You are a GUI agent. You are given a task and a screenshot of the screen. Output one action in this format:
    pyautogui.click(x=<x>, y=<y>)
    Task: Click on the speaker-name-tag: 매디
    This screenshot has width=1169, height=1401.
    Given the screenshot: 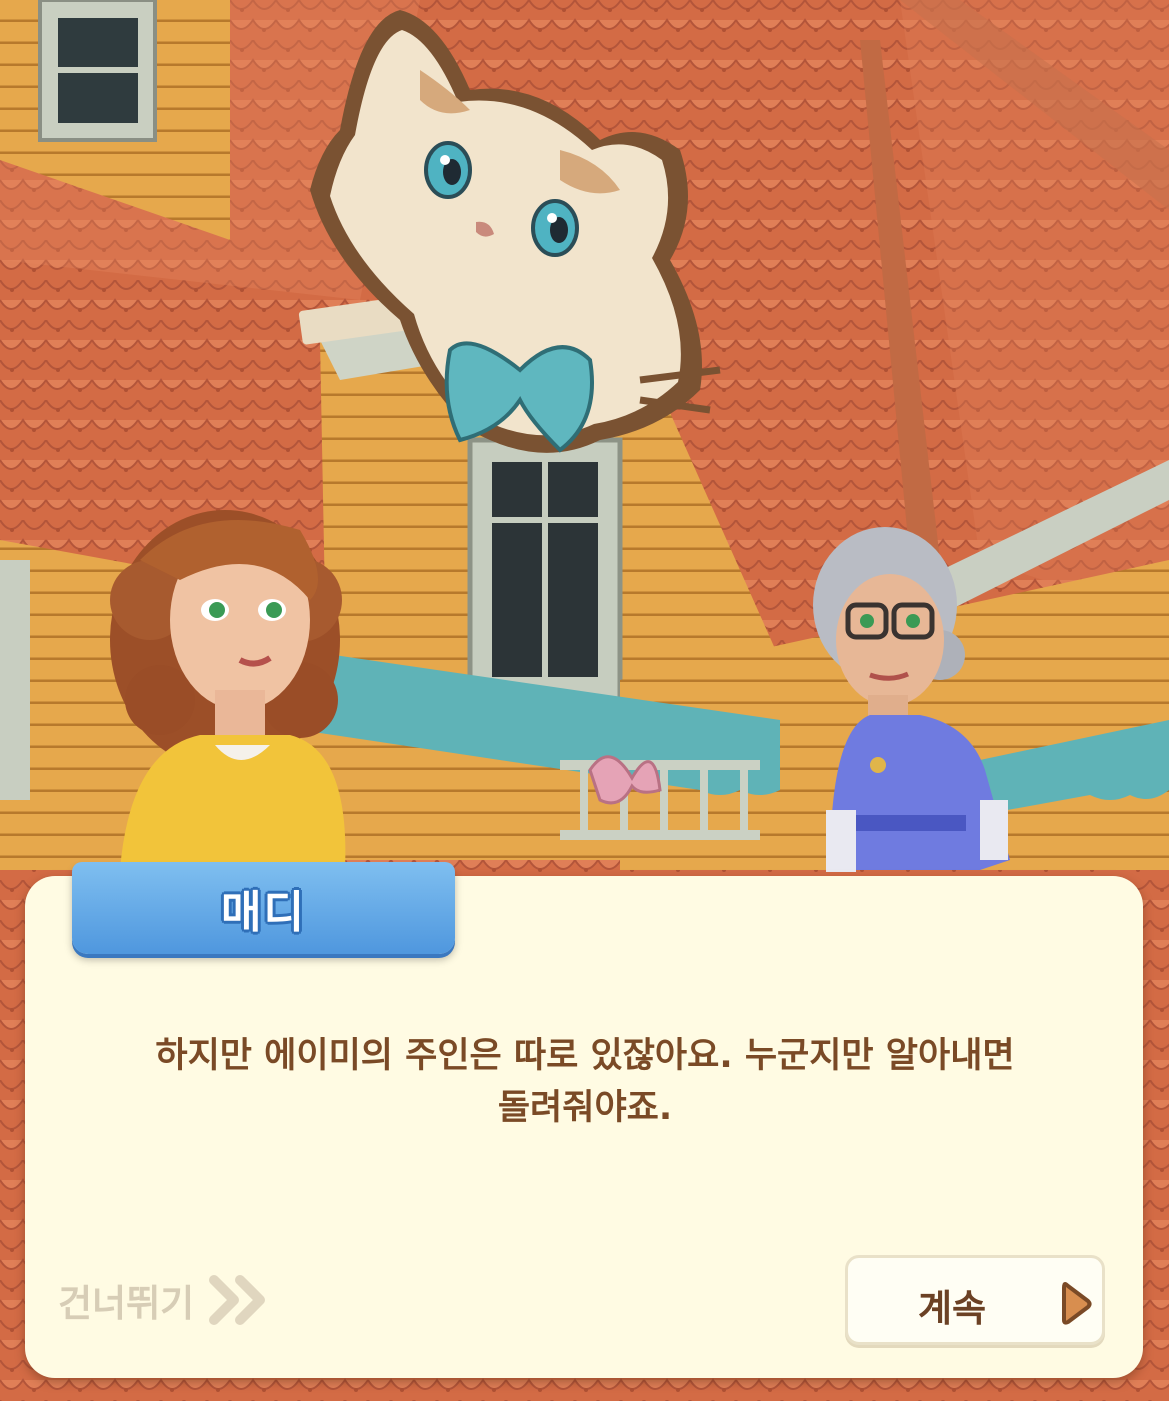 What is the action you would take?
    pyautogui.click(x=263, y=908)
    